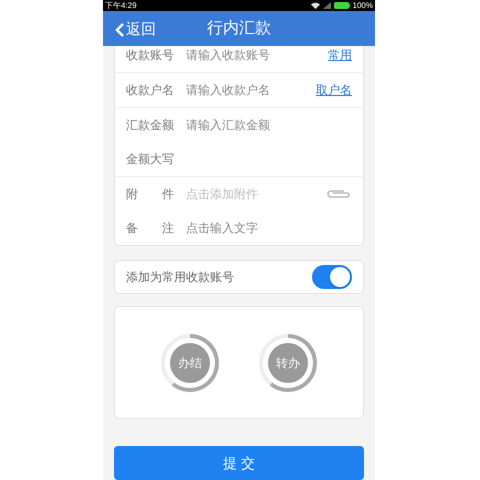  Describe the element at coordinates (251, 90) in the screenshot. I see `input-field: 请输入收款户名` at that location.